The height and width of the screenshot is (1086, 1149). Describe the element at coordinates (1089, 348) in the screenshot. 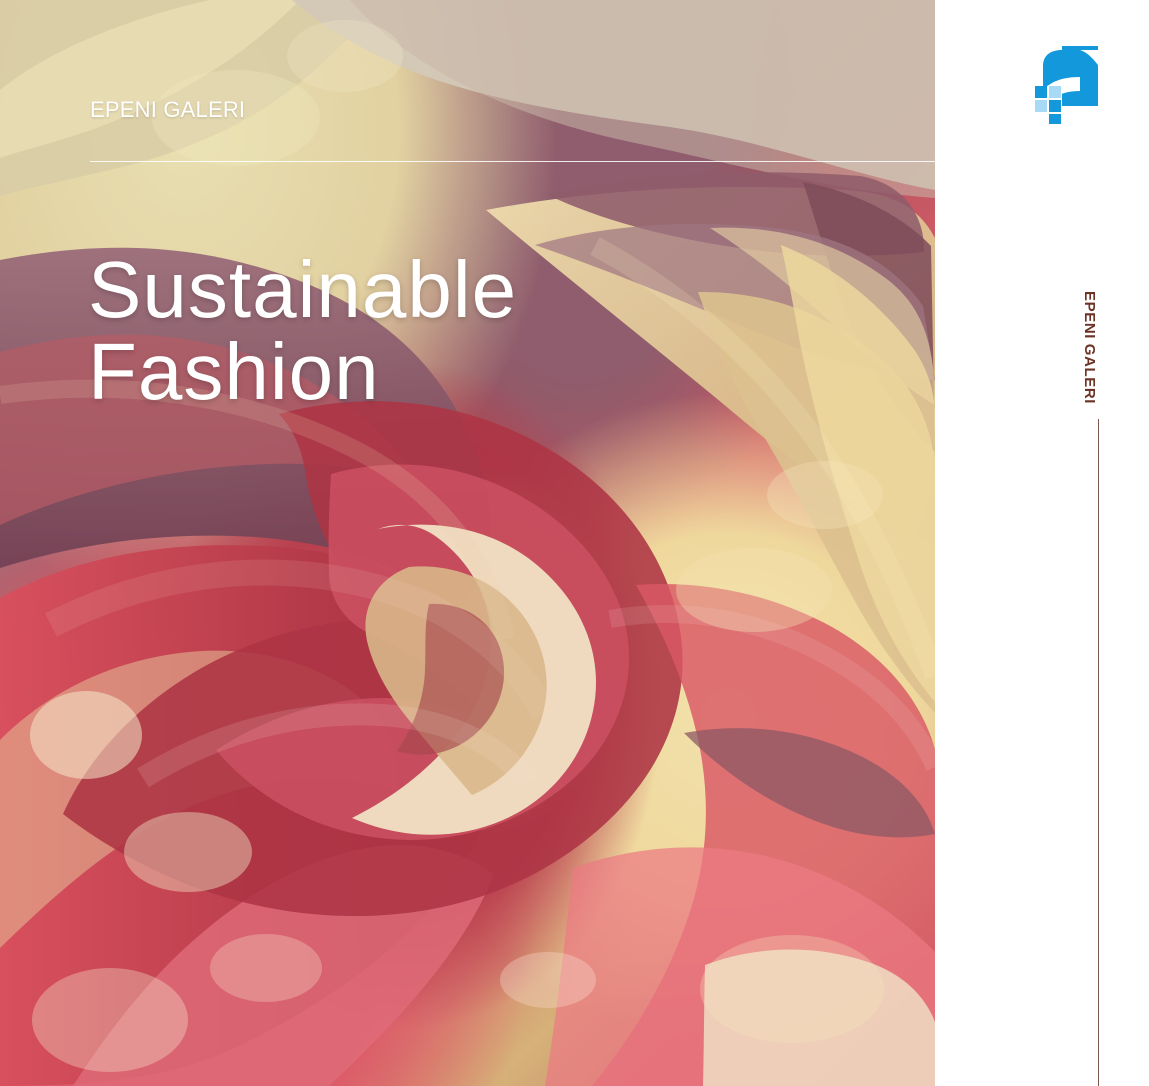

I see `sidebar-vertical-label: EPENI GALERI` at that location.